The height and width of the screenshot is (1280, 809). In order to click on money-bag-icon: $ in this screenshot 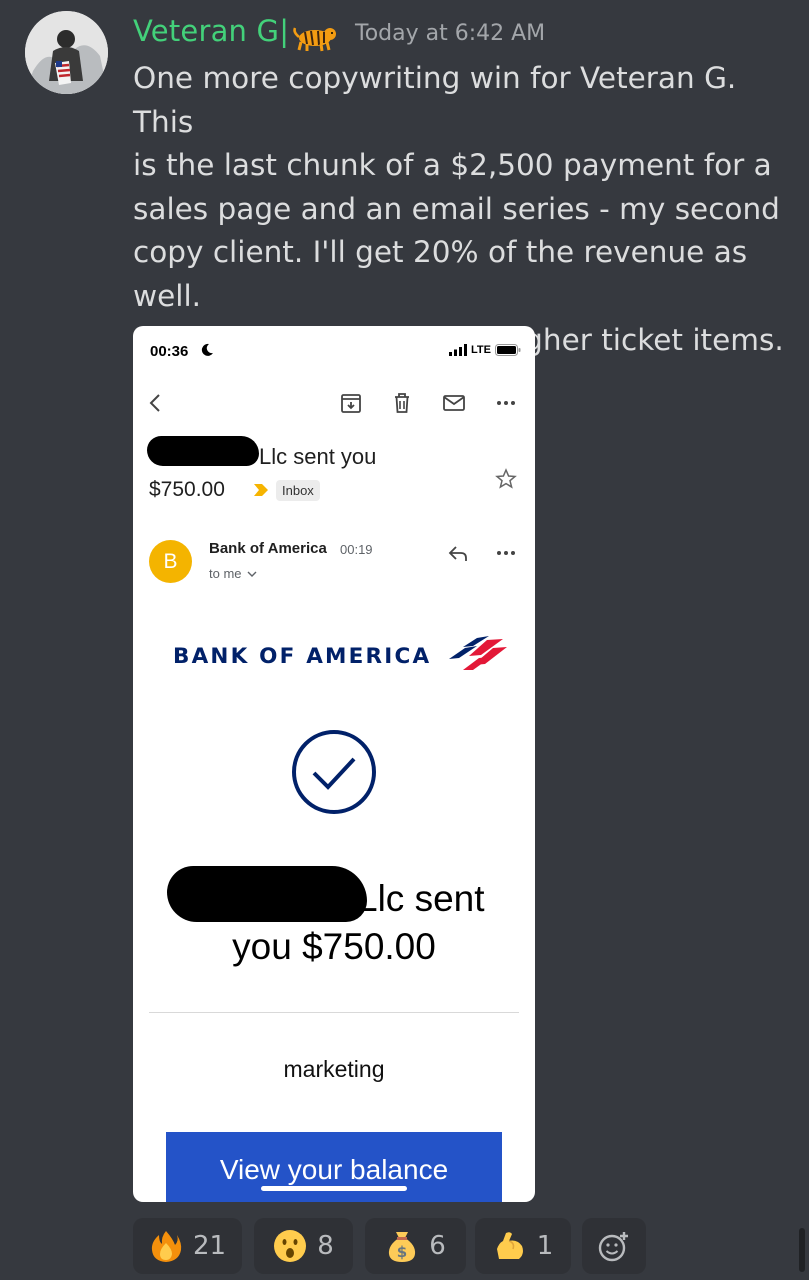, I will do `click(402, 1247)`.